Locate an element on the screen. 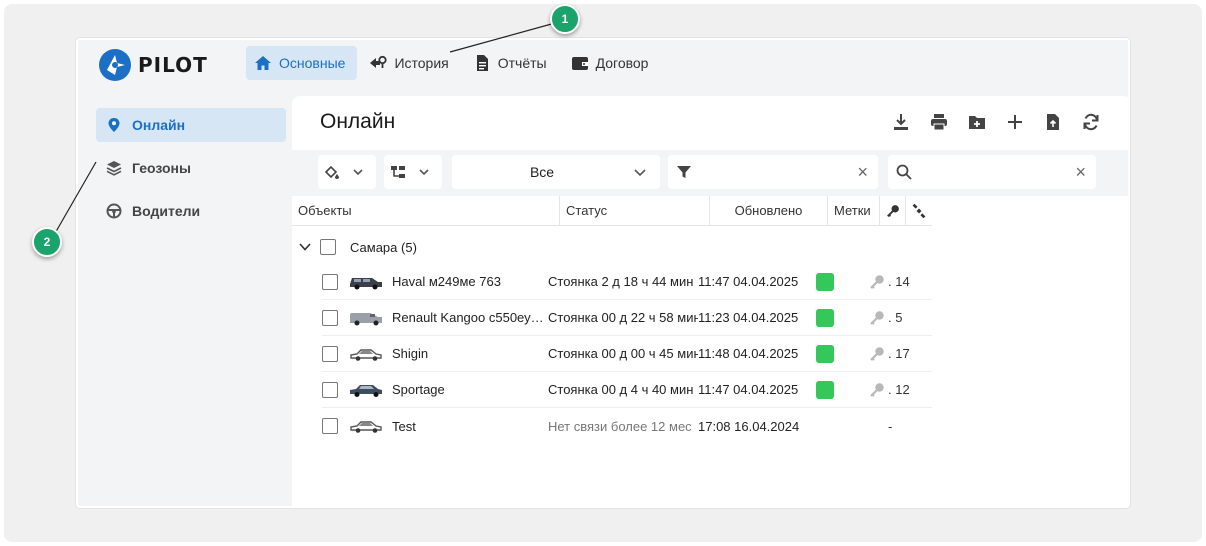  search-icon is located at coordinates (904, 172).